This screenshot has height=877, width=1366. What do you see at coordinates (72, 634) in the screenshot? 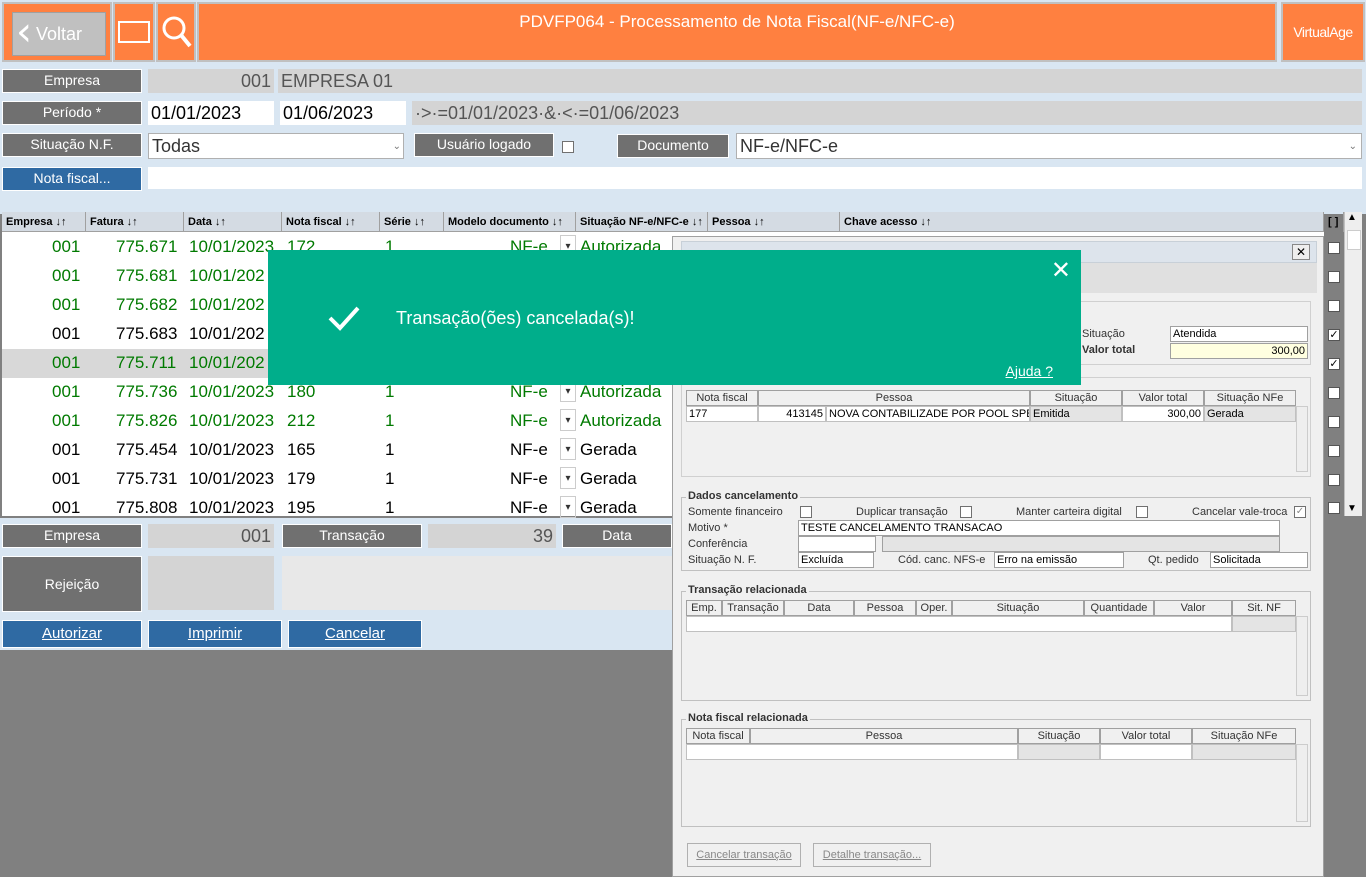
I see `autorizar-button: Autorizar` at bounding box center [72, 634].